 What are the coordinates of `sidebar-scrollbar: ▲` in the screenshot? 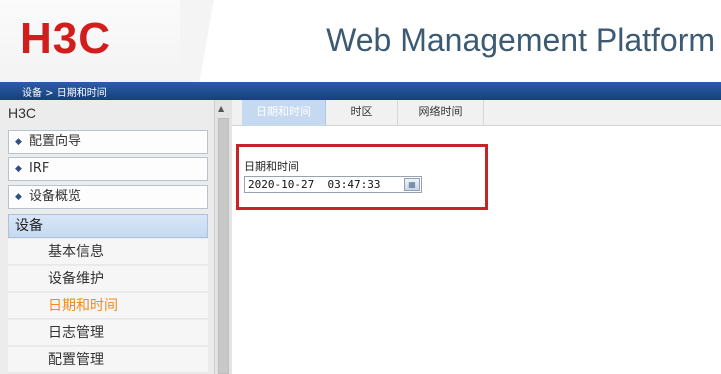 It's located at (223, 237).